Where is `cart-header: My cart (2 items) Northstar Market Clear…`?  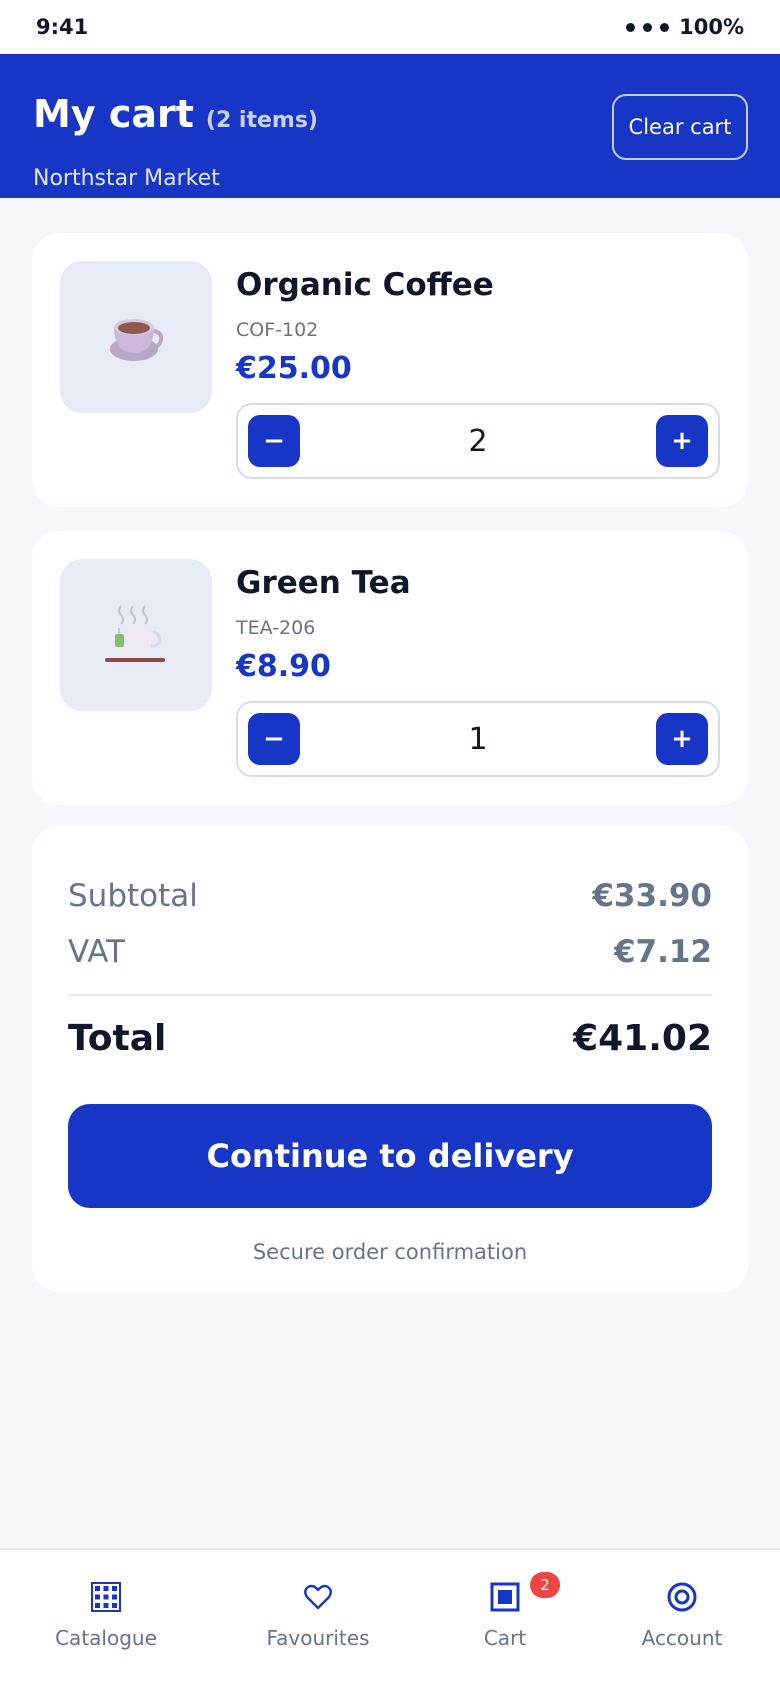 cart-header: My cart (2 items) Northstar Market Clear… is located at coordinates (390, 126).